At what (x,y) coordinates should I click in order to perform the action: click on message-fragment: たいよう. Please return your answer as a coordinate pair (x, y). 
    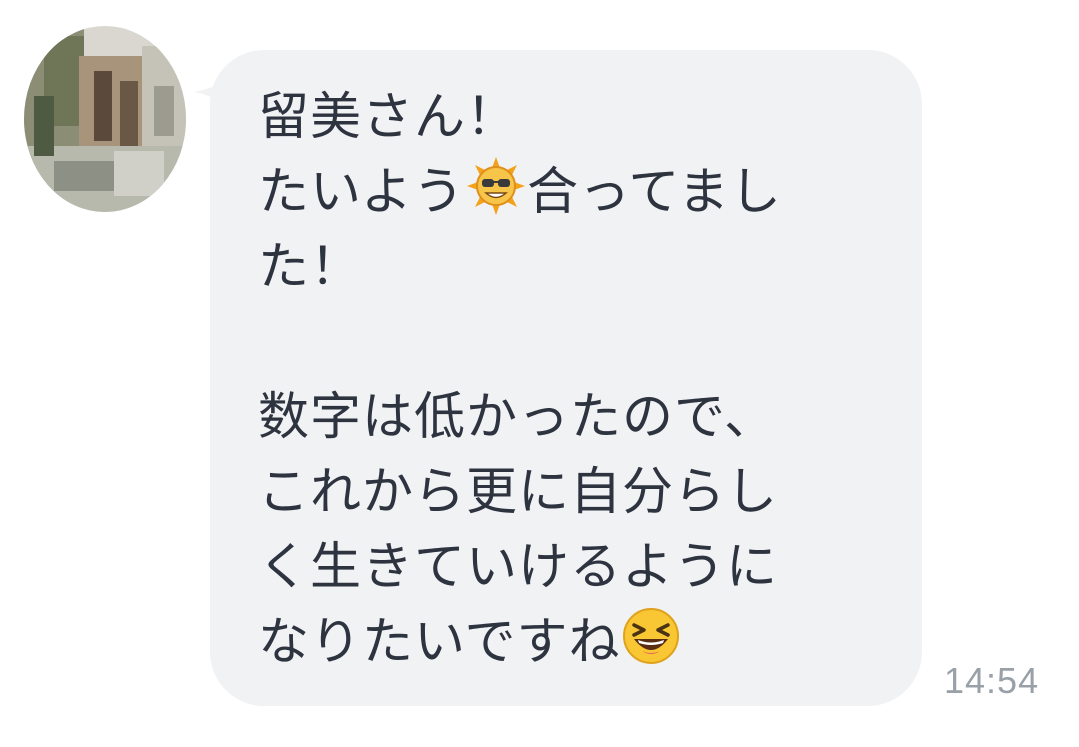
    Looking at the image, I should click on (361, 192).